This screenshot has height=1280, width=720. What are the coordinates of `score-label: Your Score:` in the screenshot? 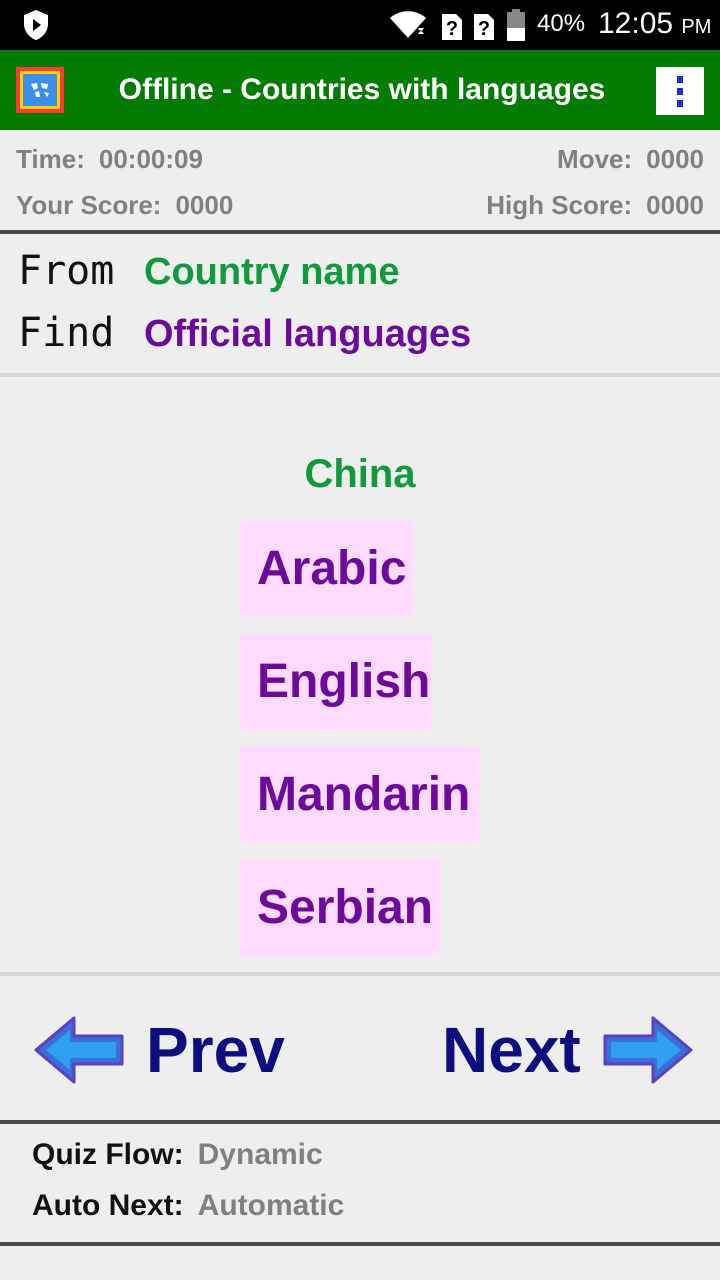 It's located at (89, 205).